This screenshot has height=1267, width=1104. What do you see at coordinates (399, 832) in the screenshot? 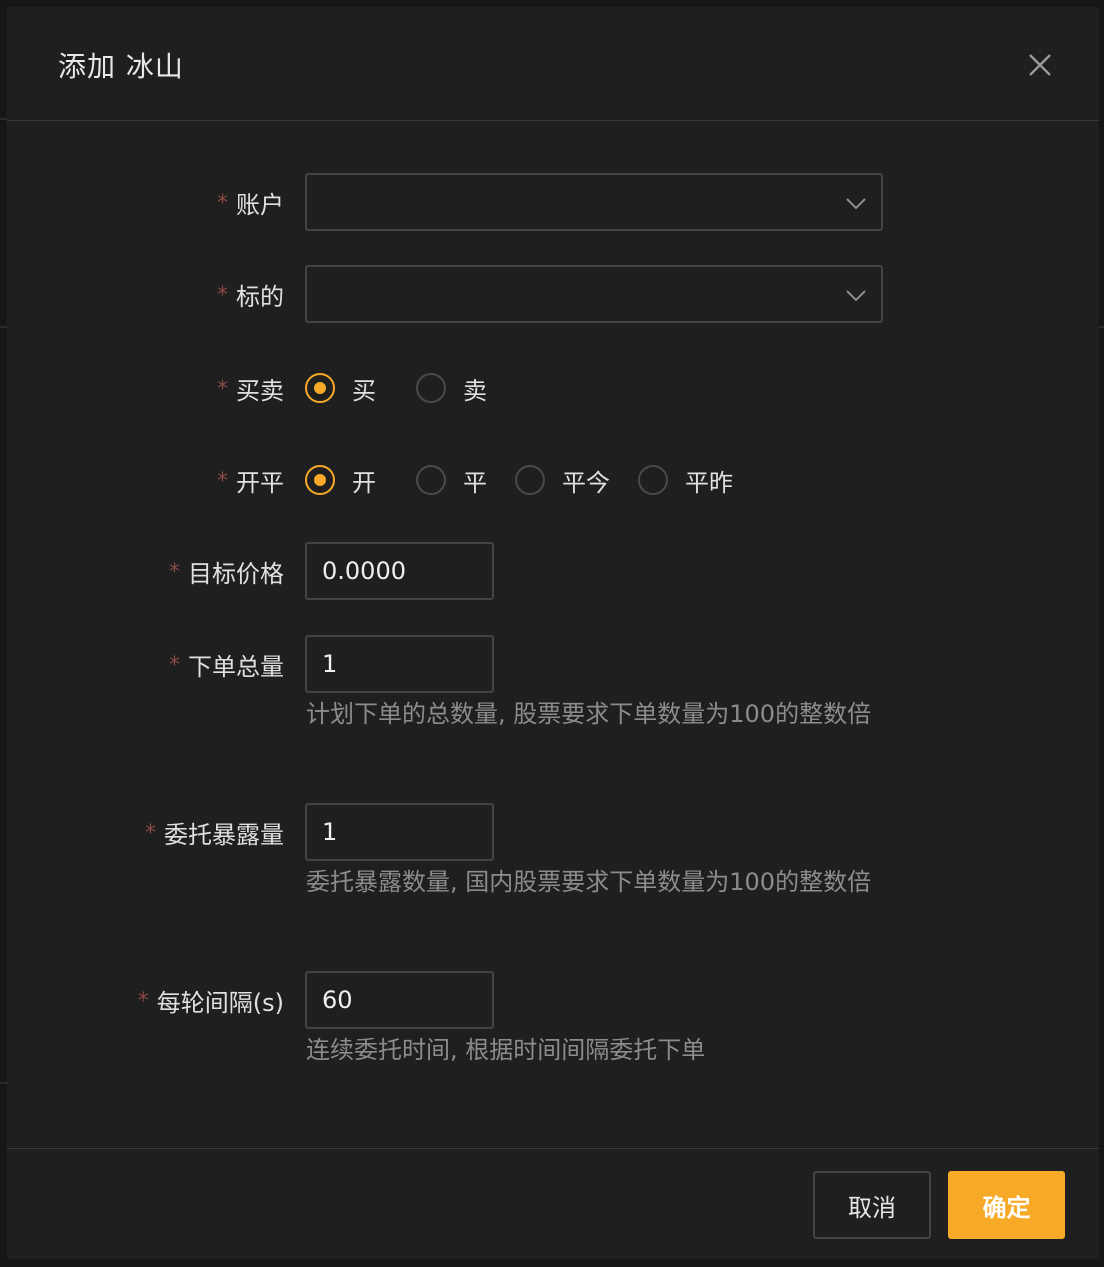
I see `exposure-qty-input: 1` at bounding box center [399, 832].